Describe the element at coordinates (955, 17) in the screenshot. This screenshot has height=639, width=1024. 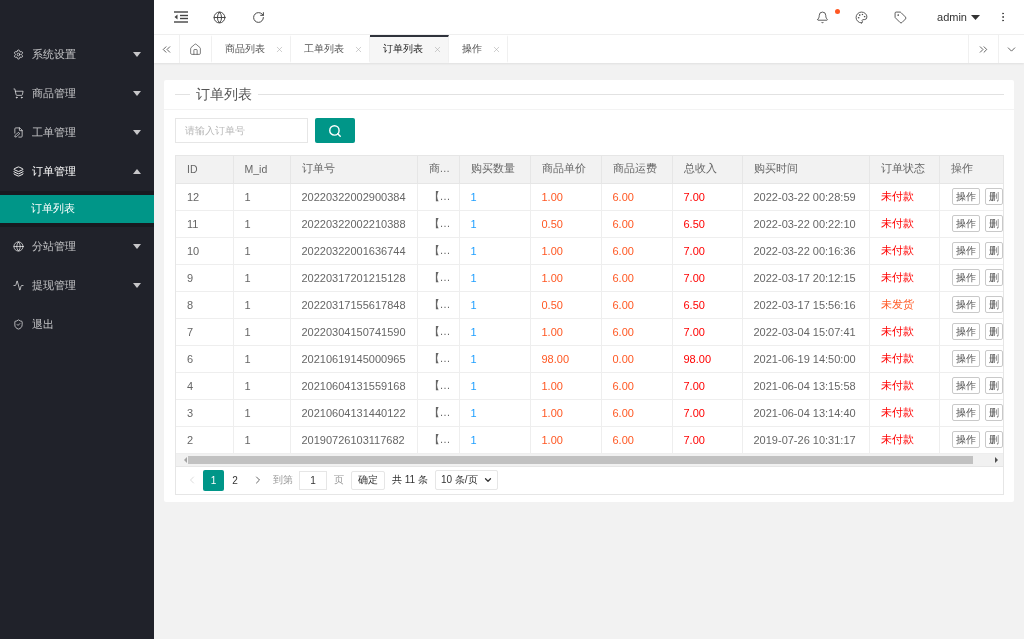
I see `user-menu: admin` at that location.